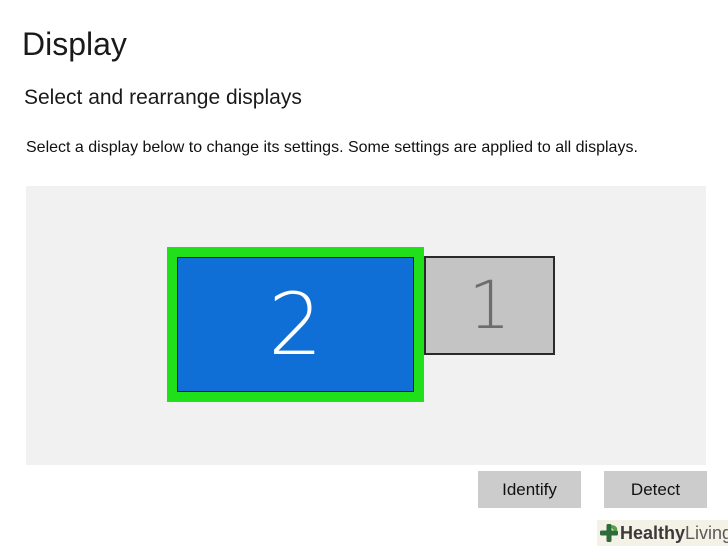  What do you see at coordinates (609, 533) in the screenshot?
I see `plus-leaf-icon` at bounding box center [609, 533].